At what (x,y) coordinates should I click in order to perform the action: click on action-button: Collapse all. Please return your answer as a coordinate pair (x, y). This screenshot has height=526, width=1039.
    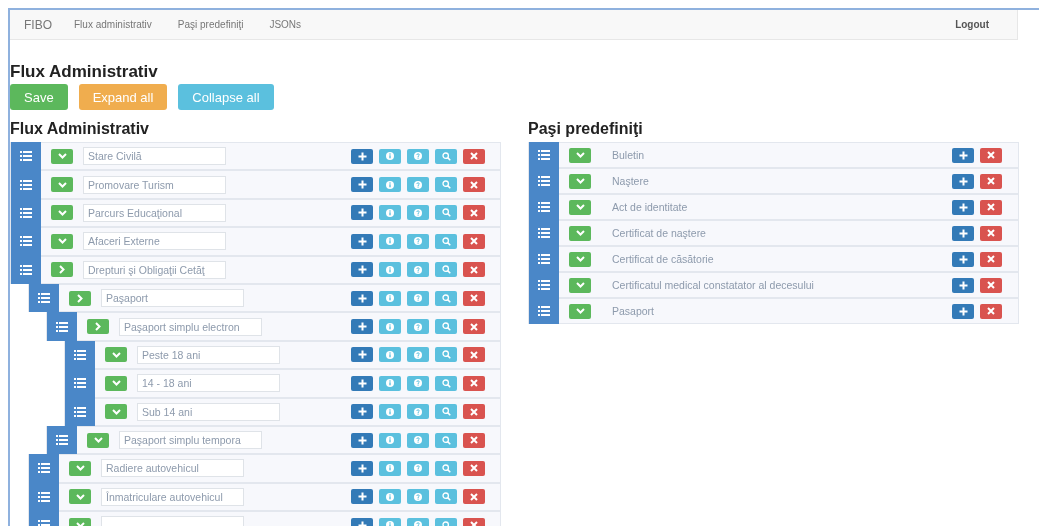
    Looking at the image, I should click on (226, 97).